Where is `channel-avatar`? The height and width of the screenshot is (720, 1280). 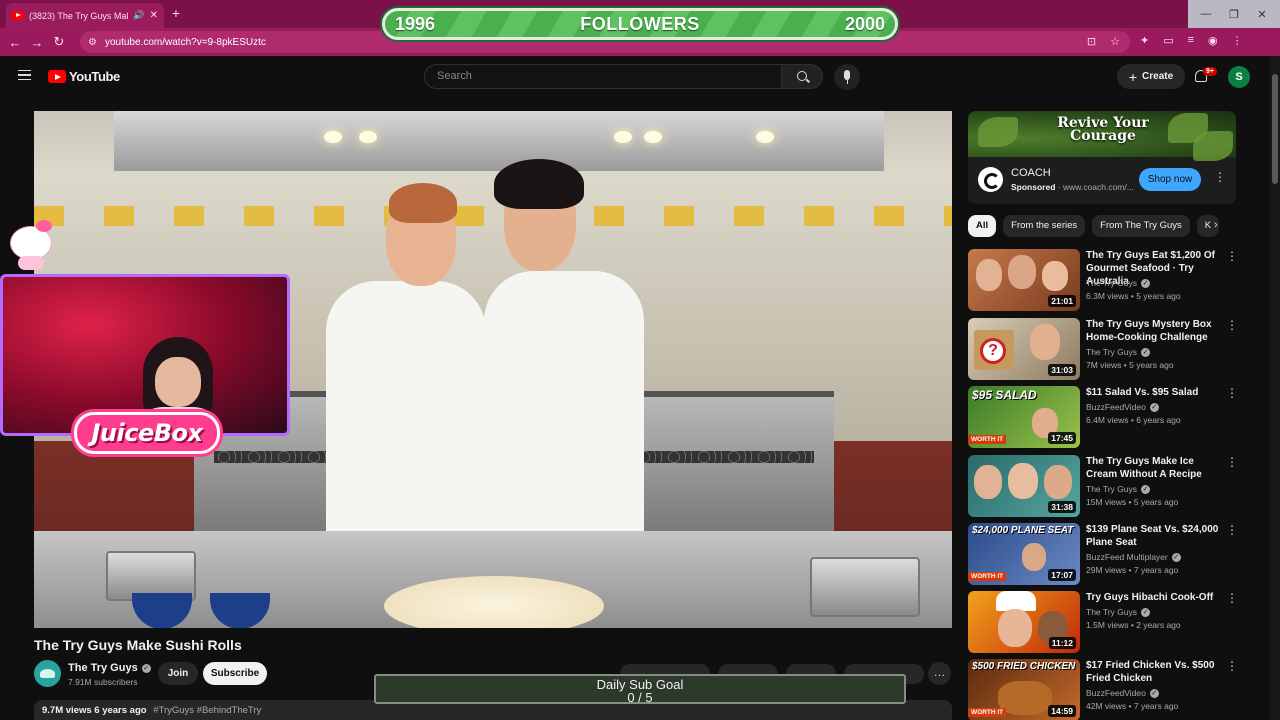 channel-avatar is located at coordinates (47, 673).